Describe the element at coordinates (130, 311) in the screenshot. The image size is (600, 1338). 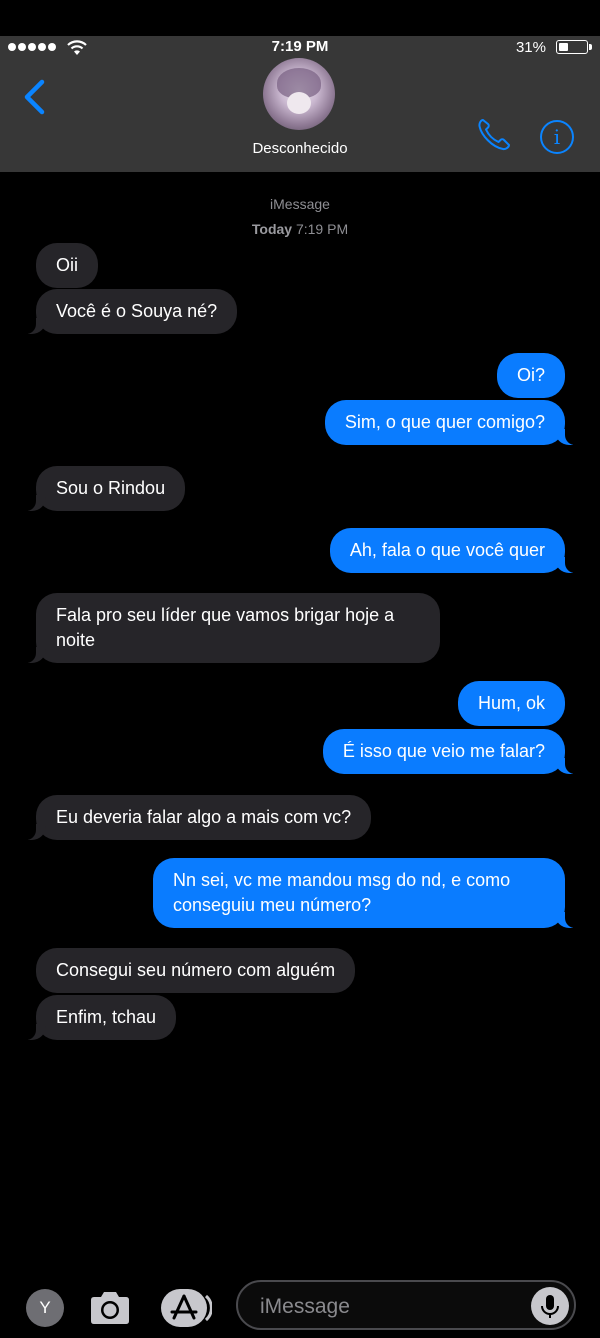
I see `incoming-message: Você é o Souya né?` at that location.